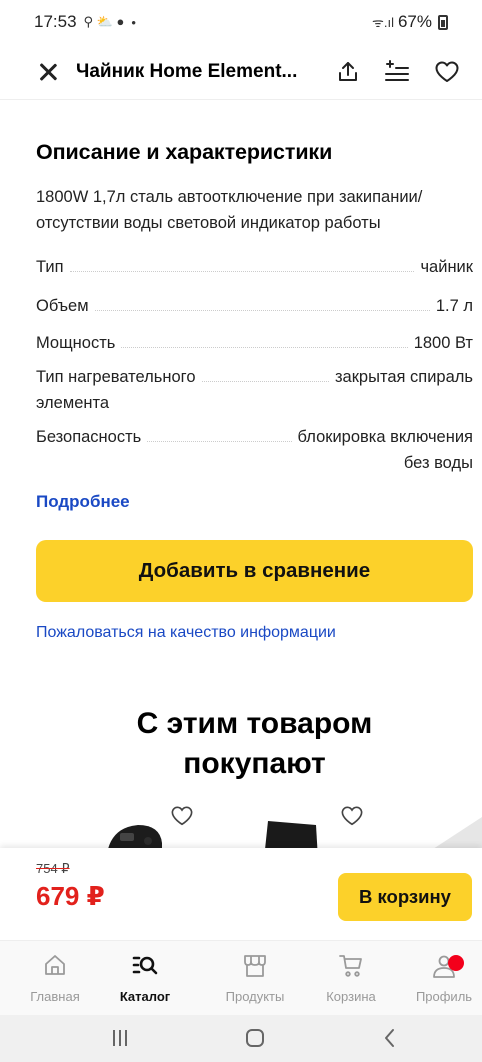 The height and width of the screenshot is (1062, 482). Describe the element at coordinates (351, 996) in the screenshot. I see `nav-label: Корзина` at that location.